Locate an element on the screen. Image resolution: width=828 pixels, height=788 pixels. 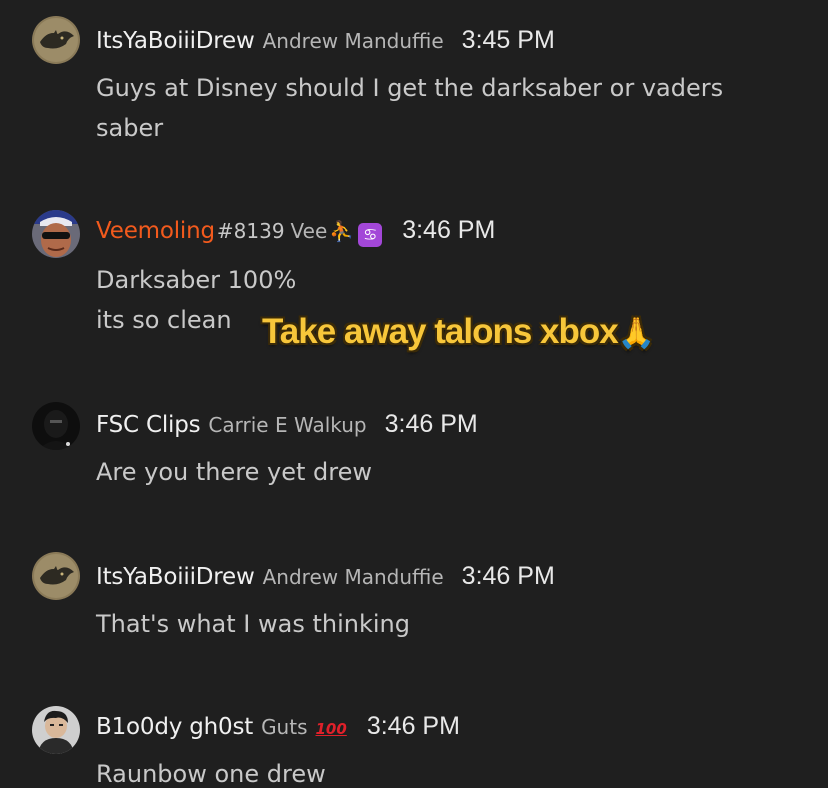
discriminator: #8139 is located at coordinates (250, 231).